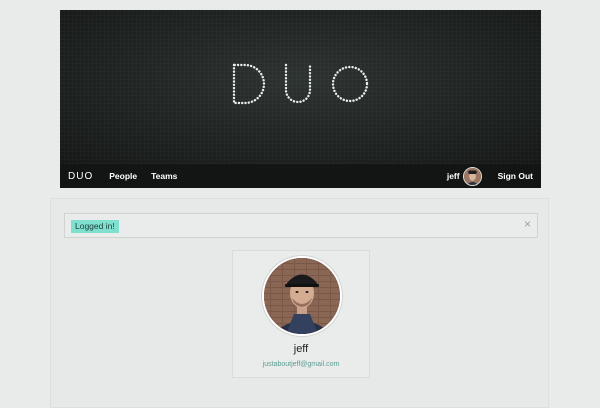  I want to click on avatar, so click(472, 176).